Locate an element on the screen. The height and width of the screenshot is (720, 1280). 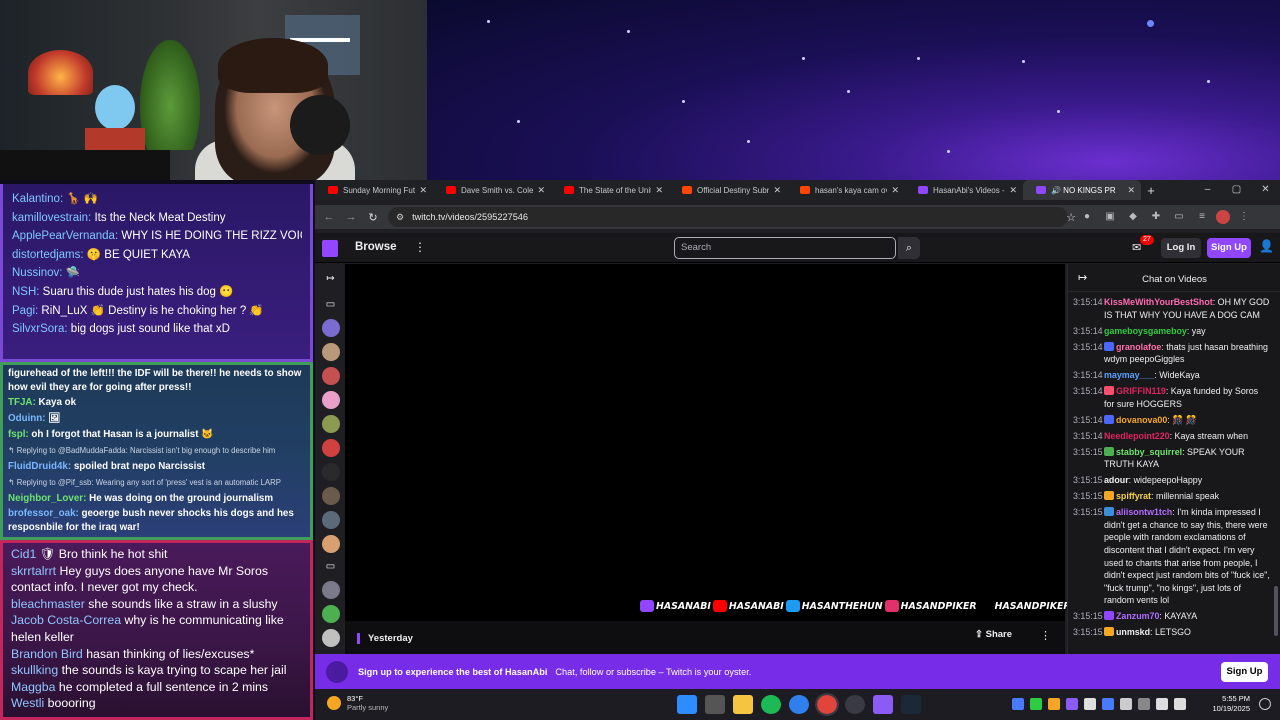
url-text: twitch.tv/videos/2595227546 is located at coordinates (470, 217).